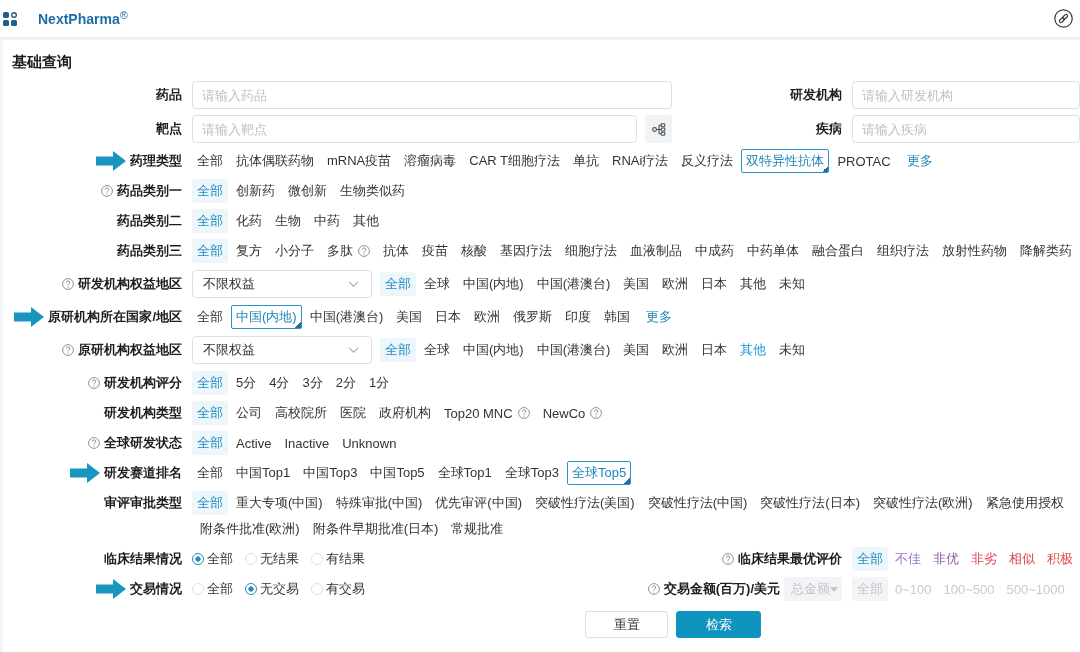  What do you see at coordinates (405, 413) in the screenshot?
I see `filter-option: 政府机构` at bounding box center [405, 413].